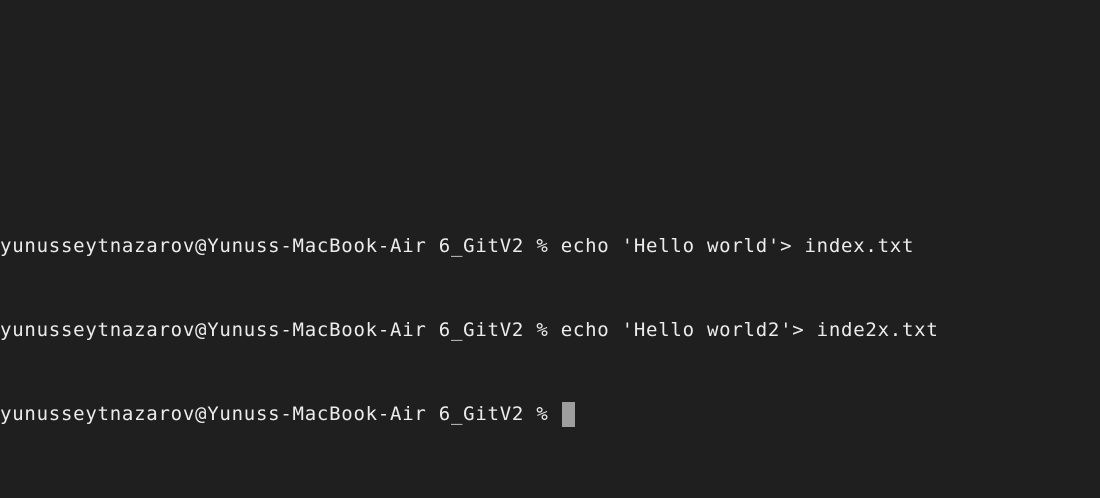 The width and height of the screenshot is (1100, 498). Describe the element at coordinates (749, 330) in the screenshot. I see `command-text: echo 'Hello world2'> inde2x.txt` at that location.